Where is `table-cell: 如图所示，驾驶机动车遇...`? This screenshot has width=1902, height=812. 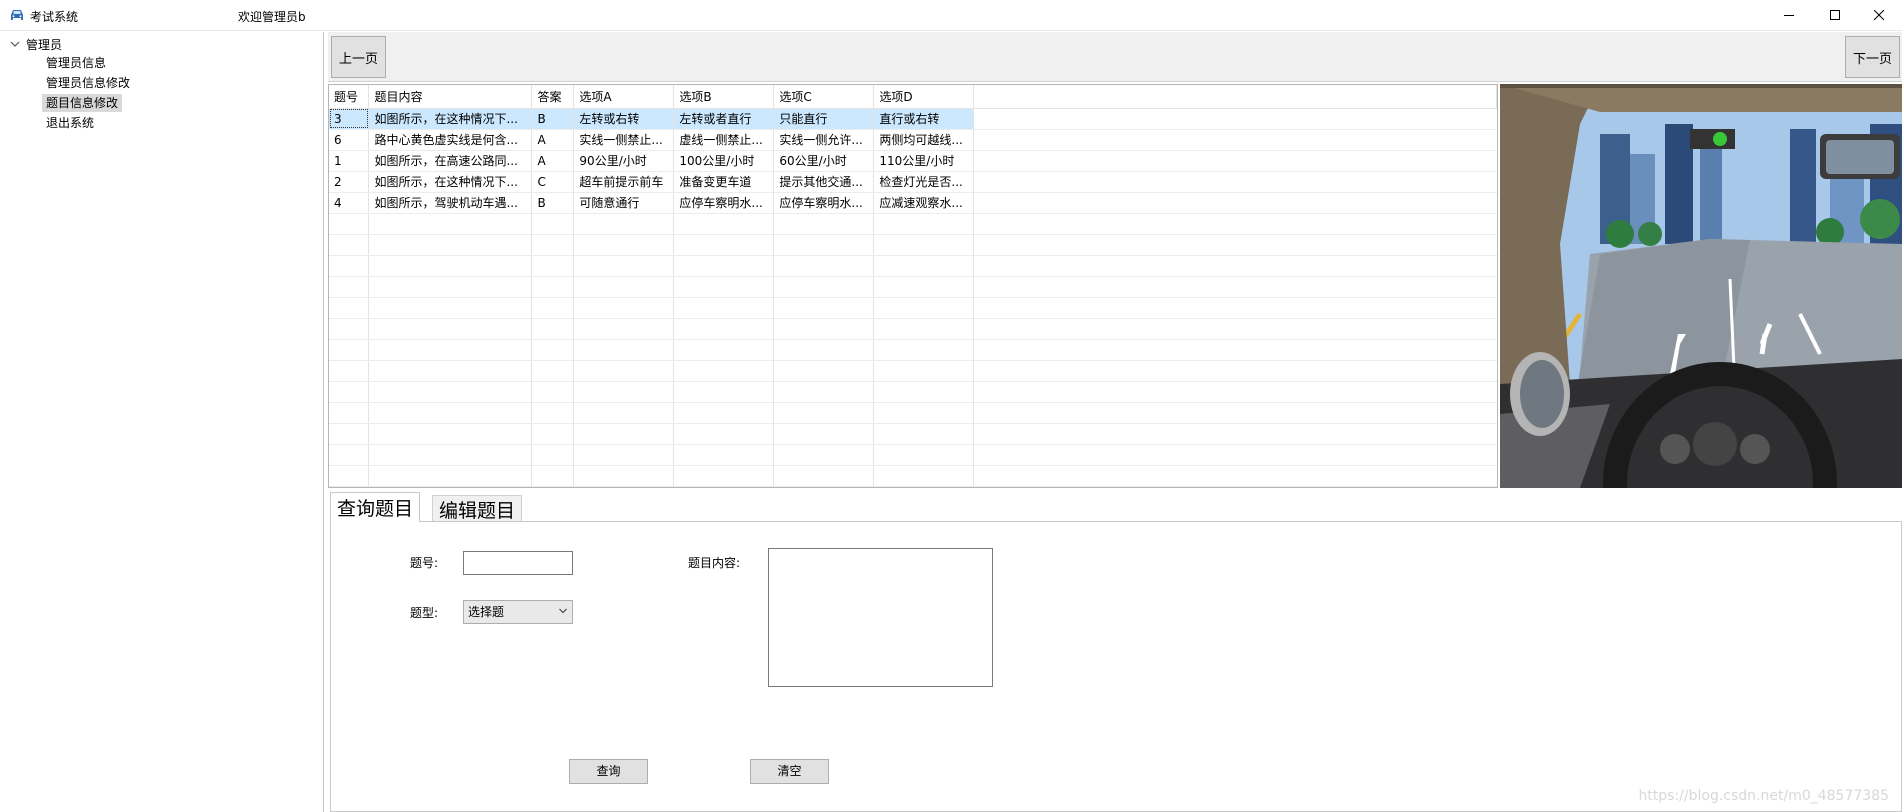
table-cell: 如图所示，驾驶机动车遇... is located at coordinates (450, 203).